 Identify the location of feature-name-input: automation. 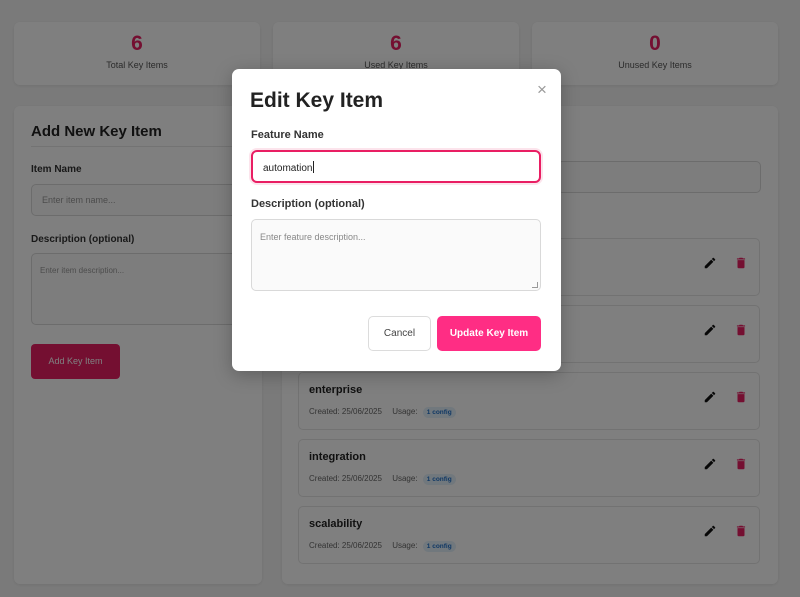
(396, 166).